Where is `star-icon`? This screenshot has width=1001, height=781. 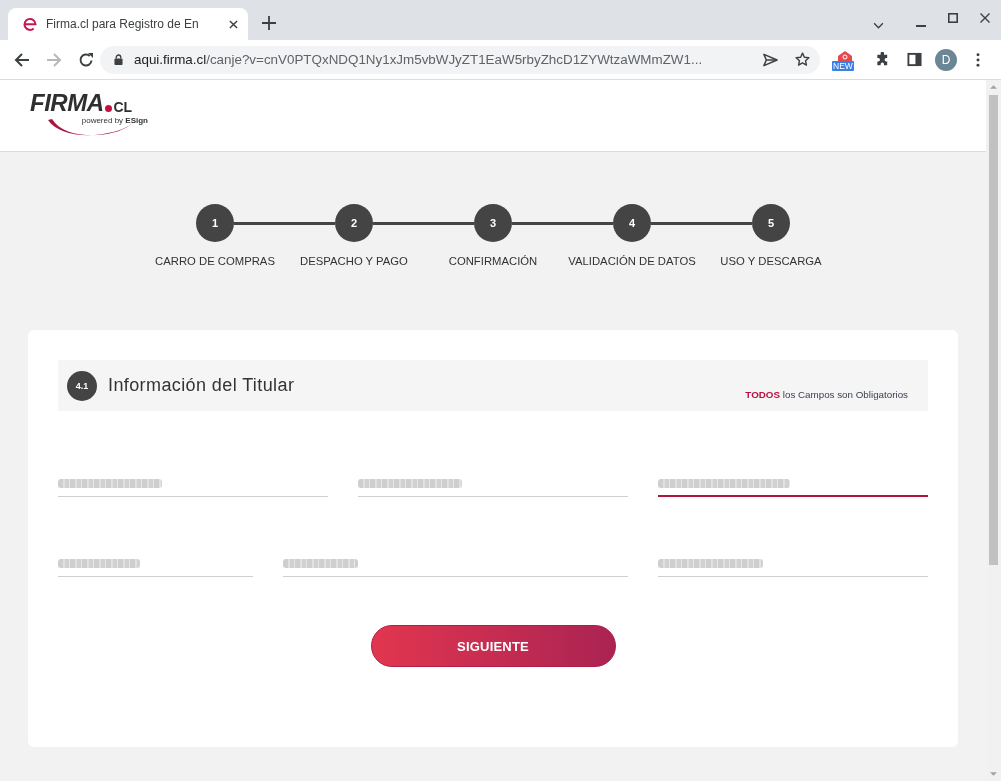 star-icon is located at coordinates (802, 59).